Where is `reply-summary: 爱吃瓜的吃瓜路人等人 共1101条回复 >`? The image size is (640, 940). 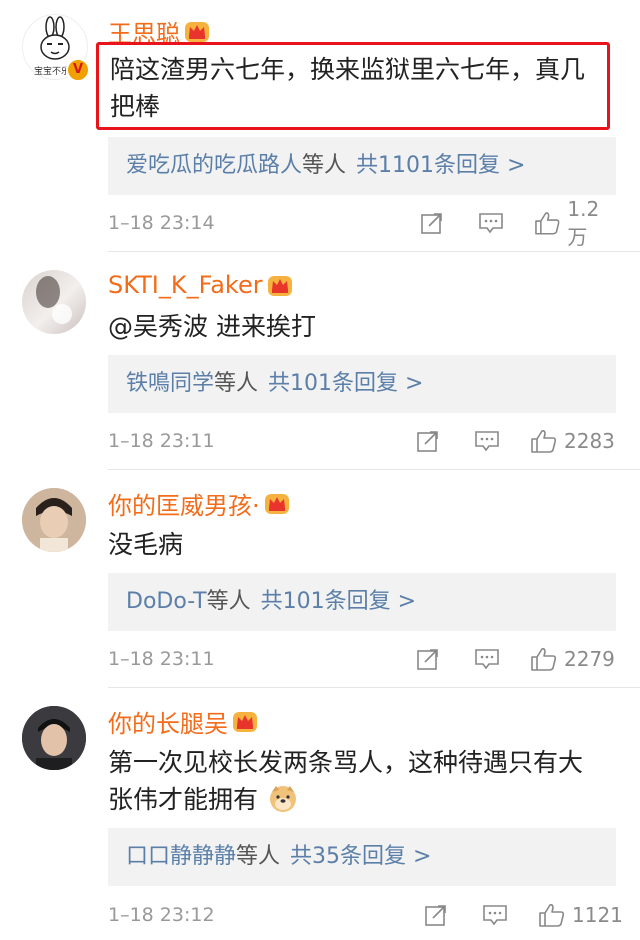 reply-summary: 爱吃瓜的吃瓜路人等人 共1101条回复 > is located at coordinates (362, 166).